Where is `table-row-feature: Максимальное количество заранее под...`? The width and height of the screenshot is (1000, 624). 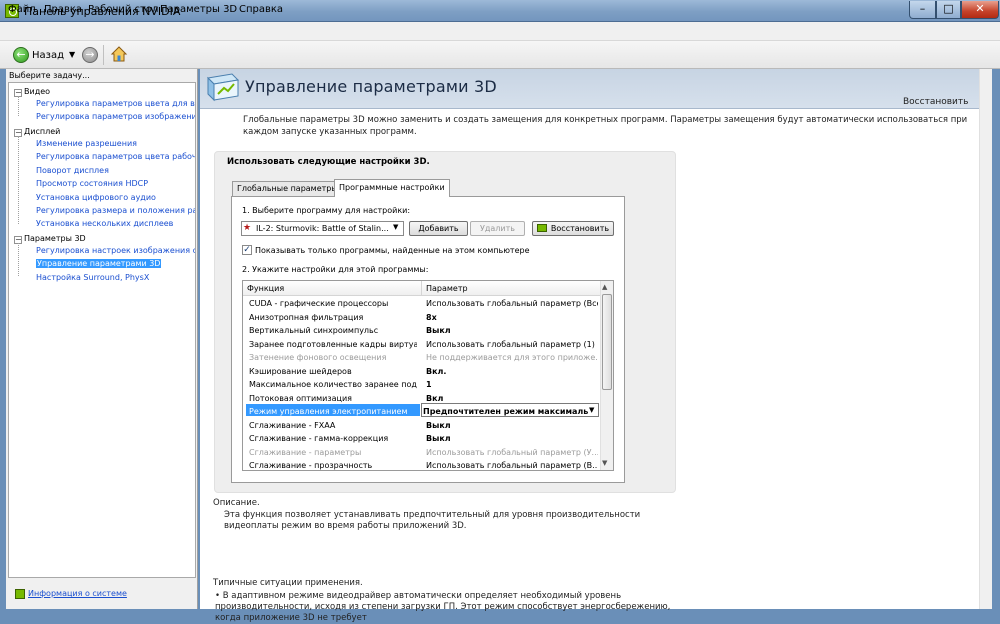 table-row-feature: Максимальное количество заранее под... is located at coordinates (333, 384).